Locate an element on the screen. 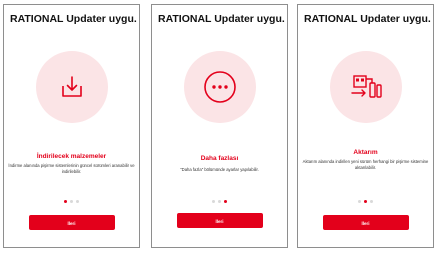 Image resolution: width=434 pixels, height=253 pixels. transfer-usb-icon is located at coordinates (366, 87).